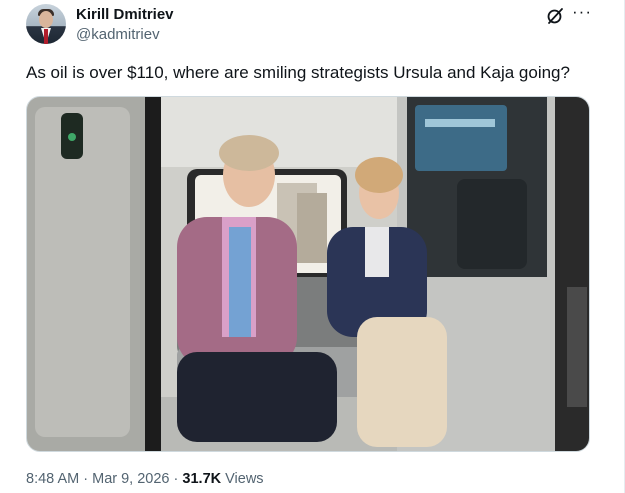  What do you see at coordinates (201, 479) in the screenshot?
I see `views-count: 31.7K` at bounding box center [201, 479].